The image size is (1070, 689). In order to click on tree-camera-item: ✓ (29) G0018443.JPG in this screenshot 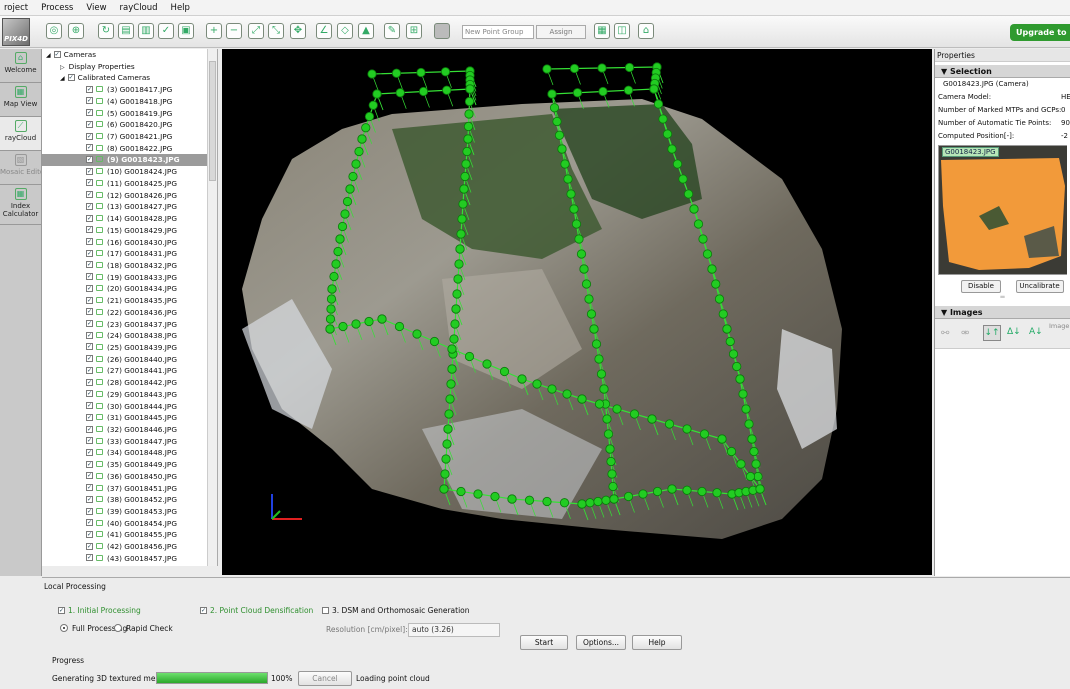, I will do `click(129, 395)`.